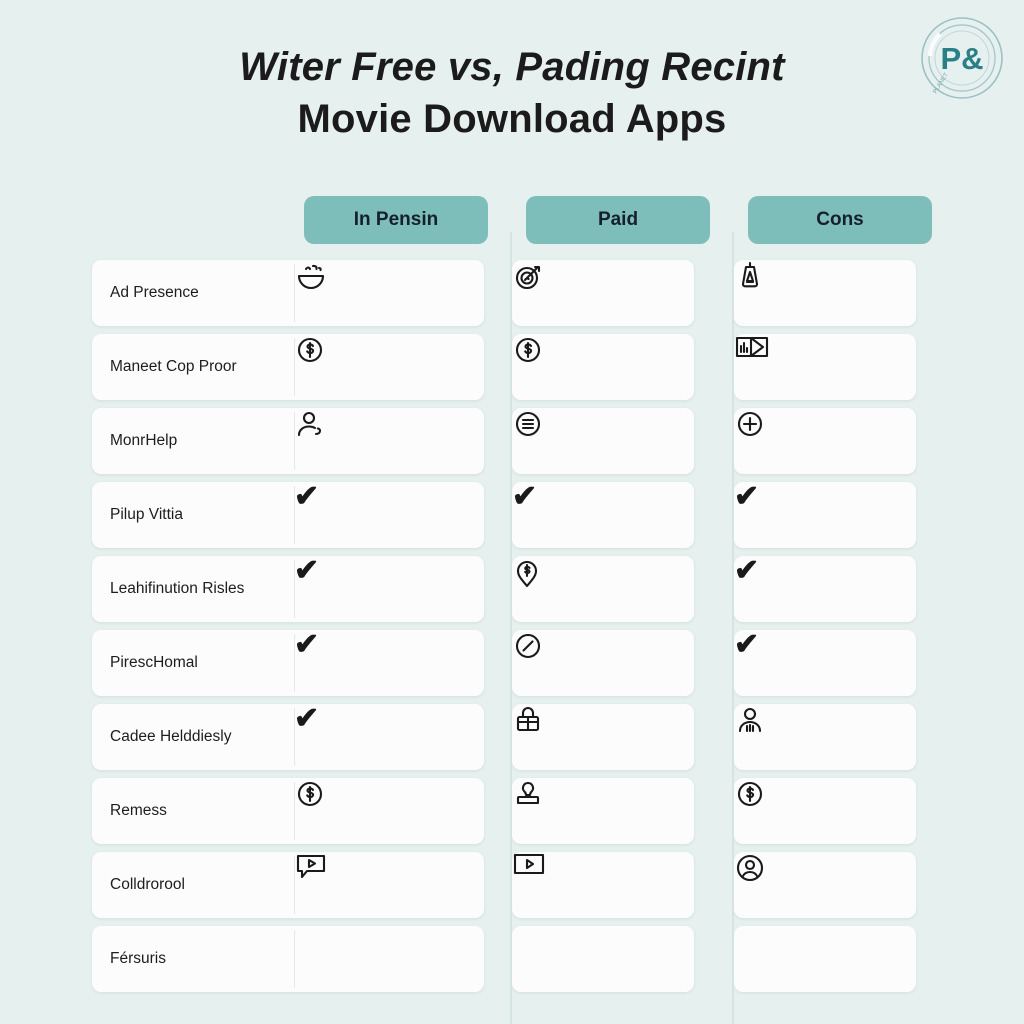  Describe the element at coordinates (512, 67) in the screenshot. I see `title-line-1: Witer Free vs, Pading Recint` at that location.